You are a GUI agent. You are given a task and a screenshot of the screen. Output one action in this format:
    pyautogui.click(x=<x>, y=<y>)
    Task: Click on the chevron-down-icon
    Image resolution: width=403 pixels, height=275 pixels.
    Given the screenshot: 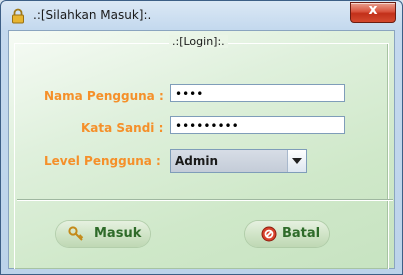 What is the action you would take?
    pyautogui.click(x=296, y=161)
    